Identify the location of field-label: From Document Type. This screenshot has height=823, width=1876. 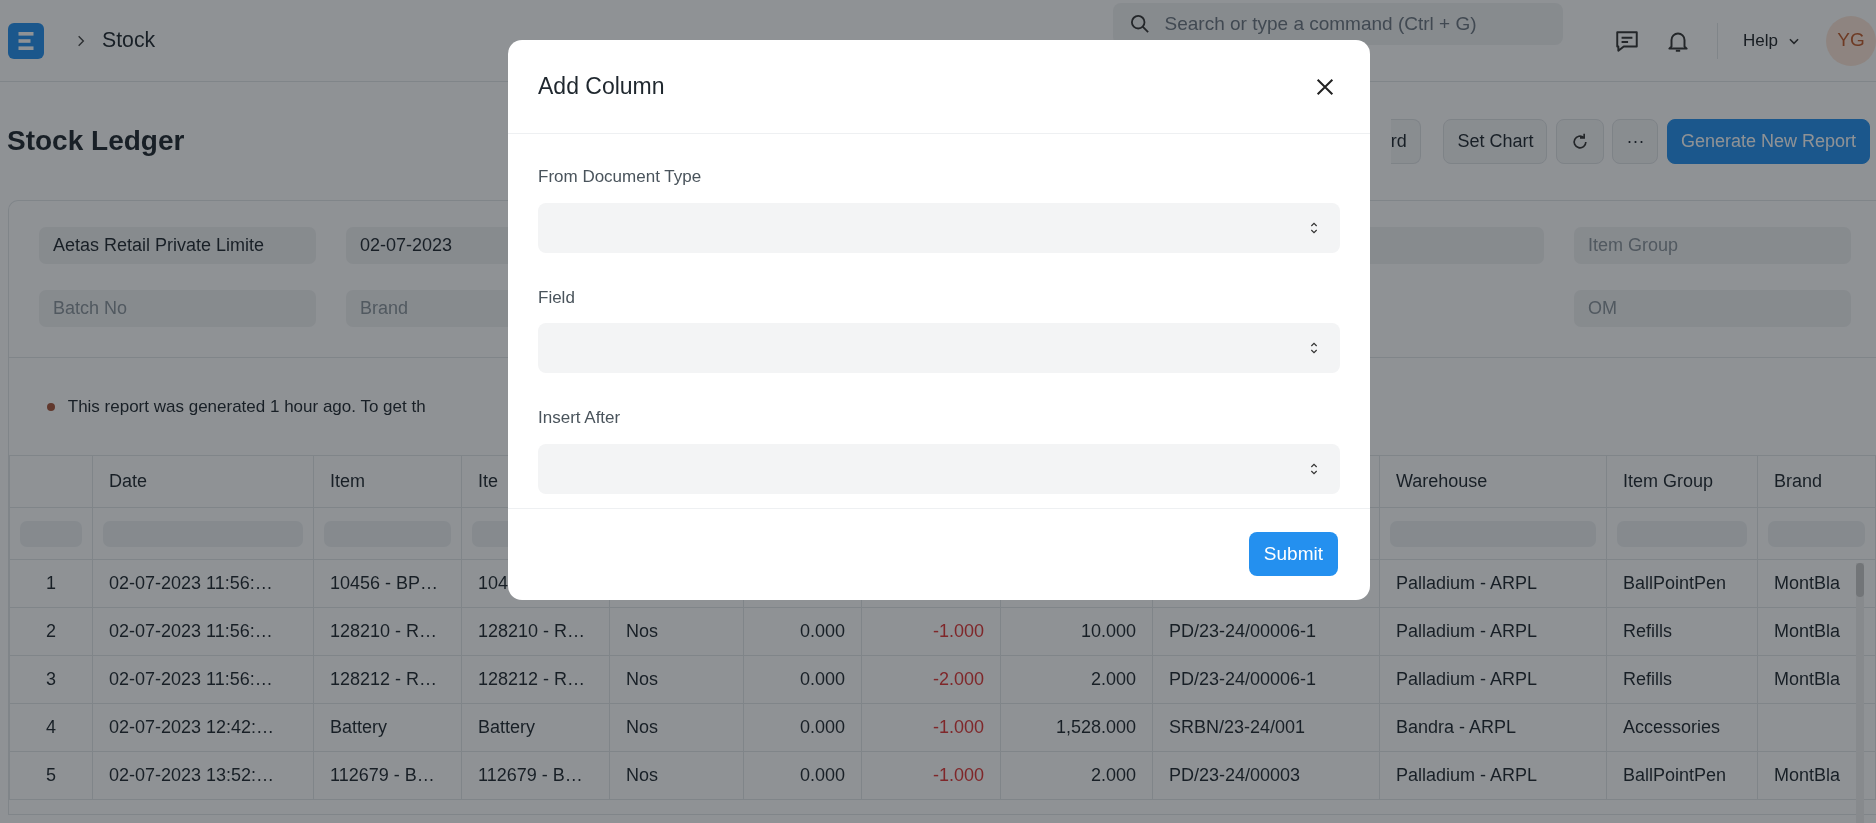
(620, 177).